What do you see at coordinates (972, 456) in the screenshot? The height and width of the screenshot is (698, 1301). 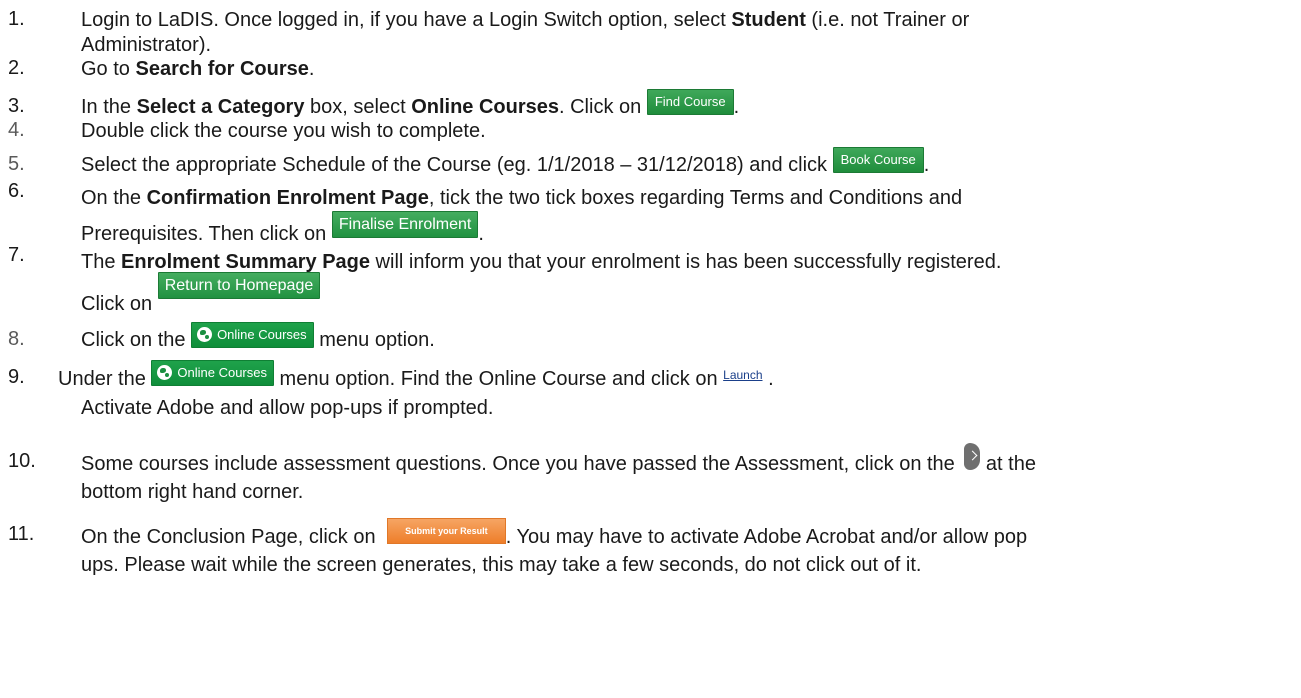 I see `next-arrow-button` at bounding box center [972, 456].